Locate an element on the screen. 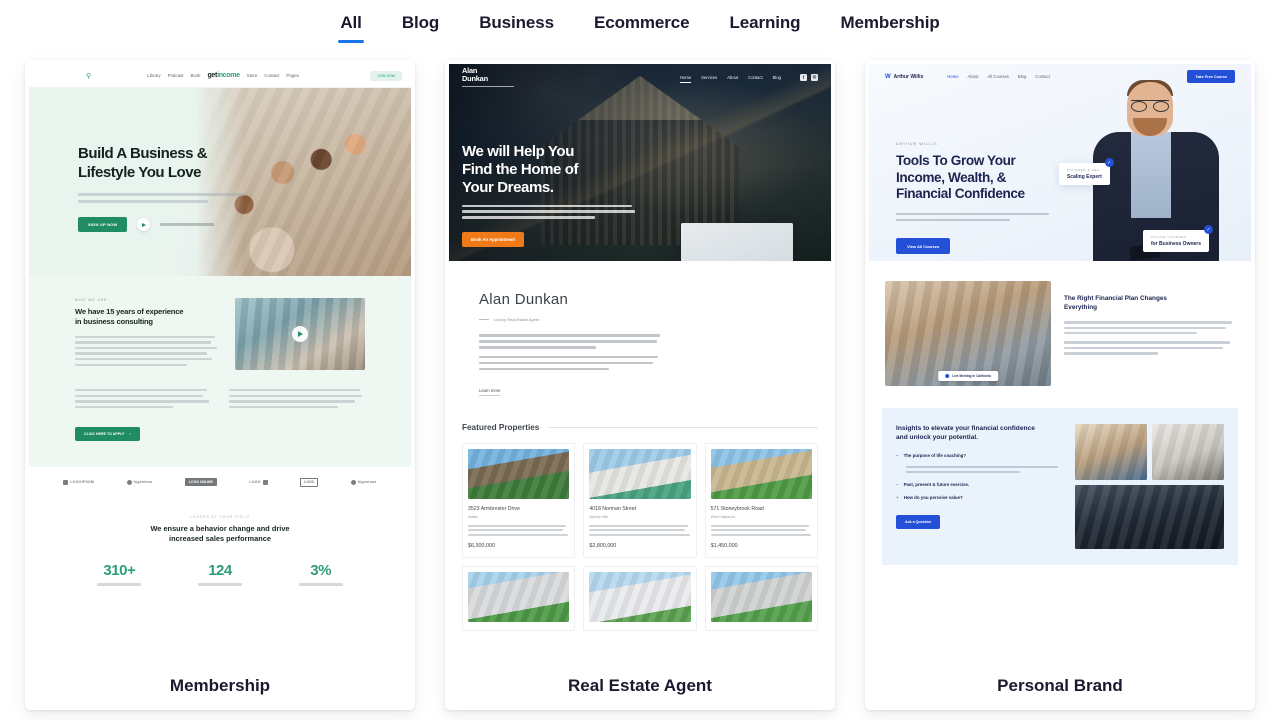 This screenshot has width=1280, height=720. site1-play-label is located at coordinates (187, 224).